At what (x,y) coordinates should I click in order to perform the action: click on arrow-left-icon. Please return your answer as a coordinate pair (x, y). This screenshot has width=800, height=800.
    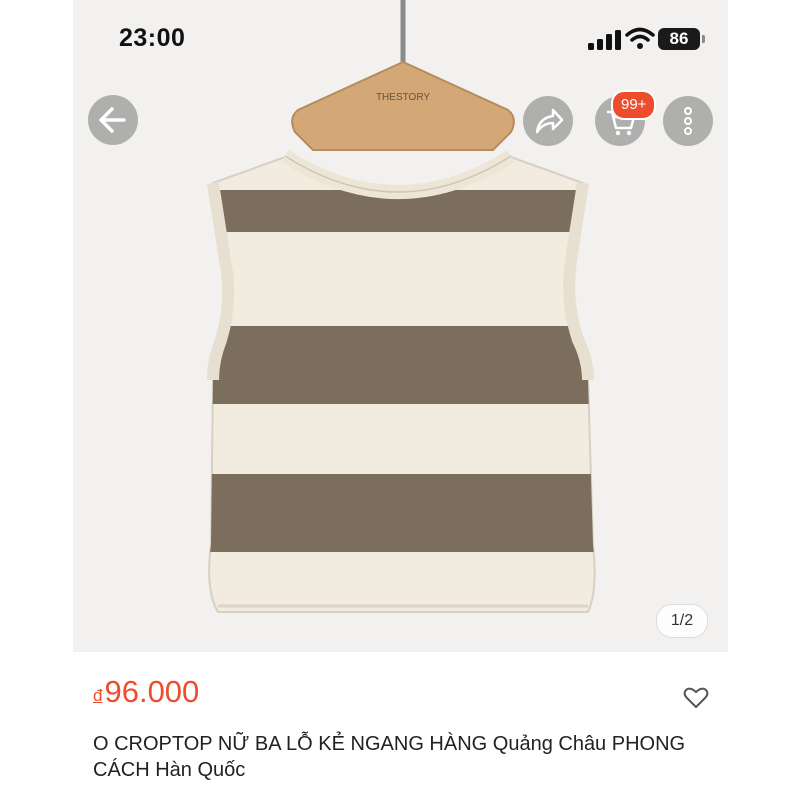
    Looking at the image, I should click on (112, 120).